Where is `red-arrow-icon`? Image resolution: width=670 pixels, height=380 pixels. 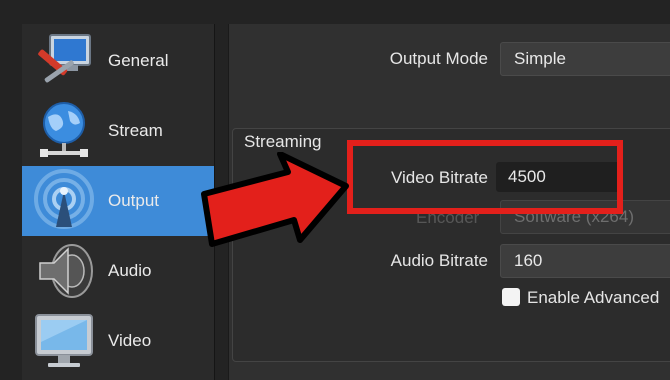 red-arrow-icon is located at coordinates (275, 199).